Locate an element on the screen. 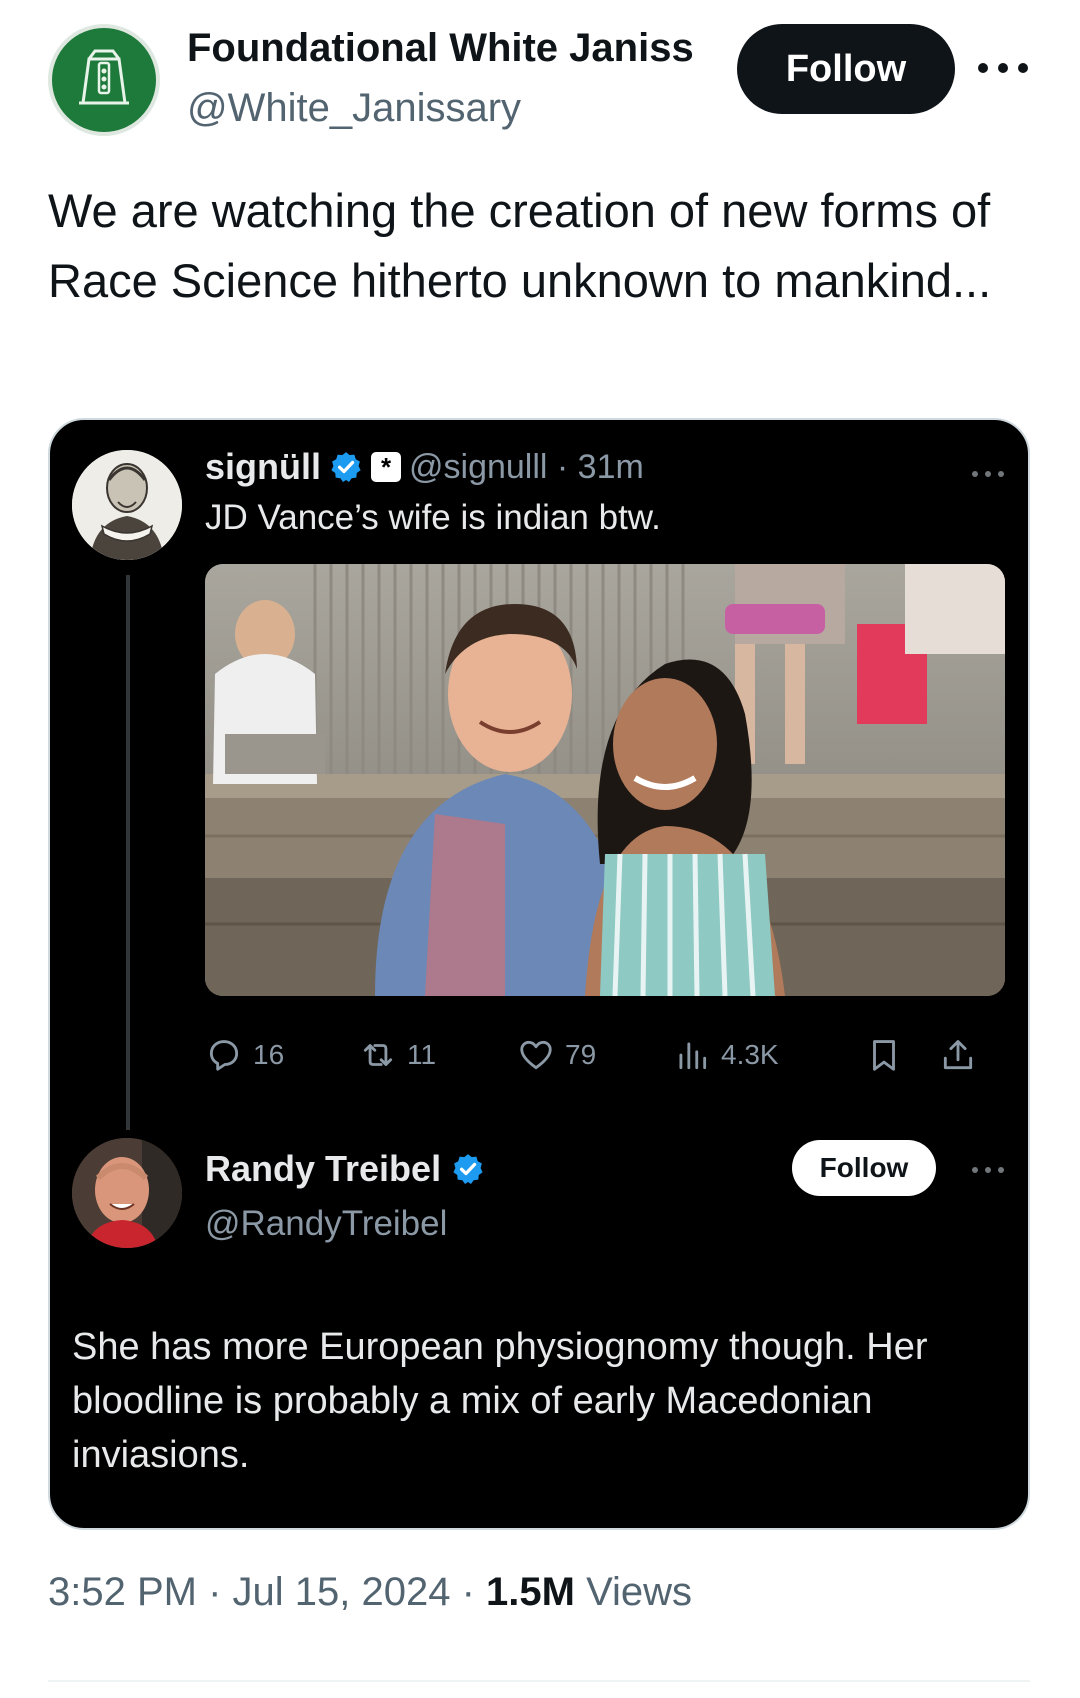 This screenshot has height=1698, width=1080. quoted-action-bar: 16 11 79 4.3K is located at coordinates (610, 1055).